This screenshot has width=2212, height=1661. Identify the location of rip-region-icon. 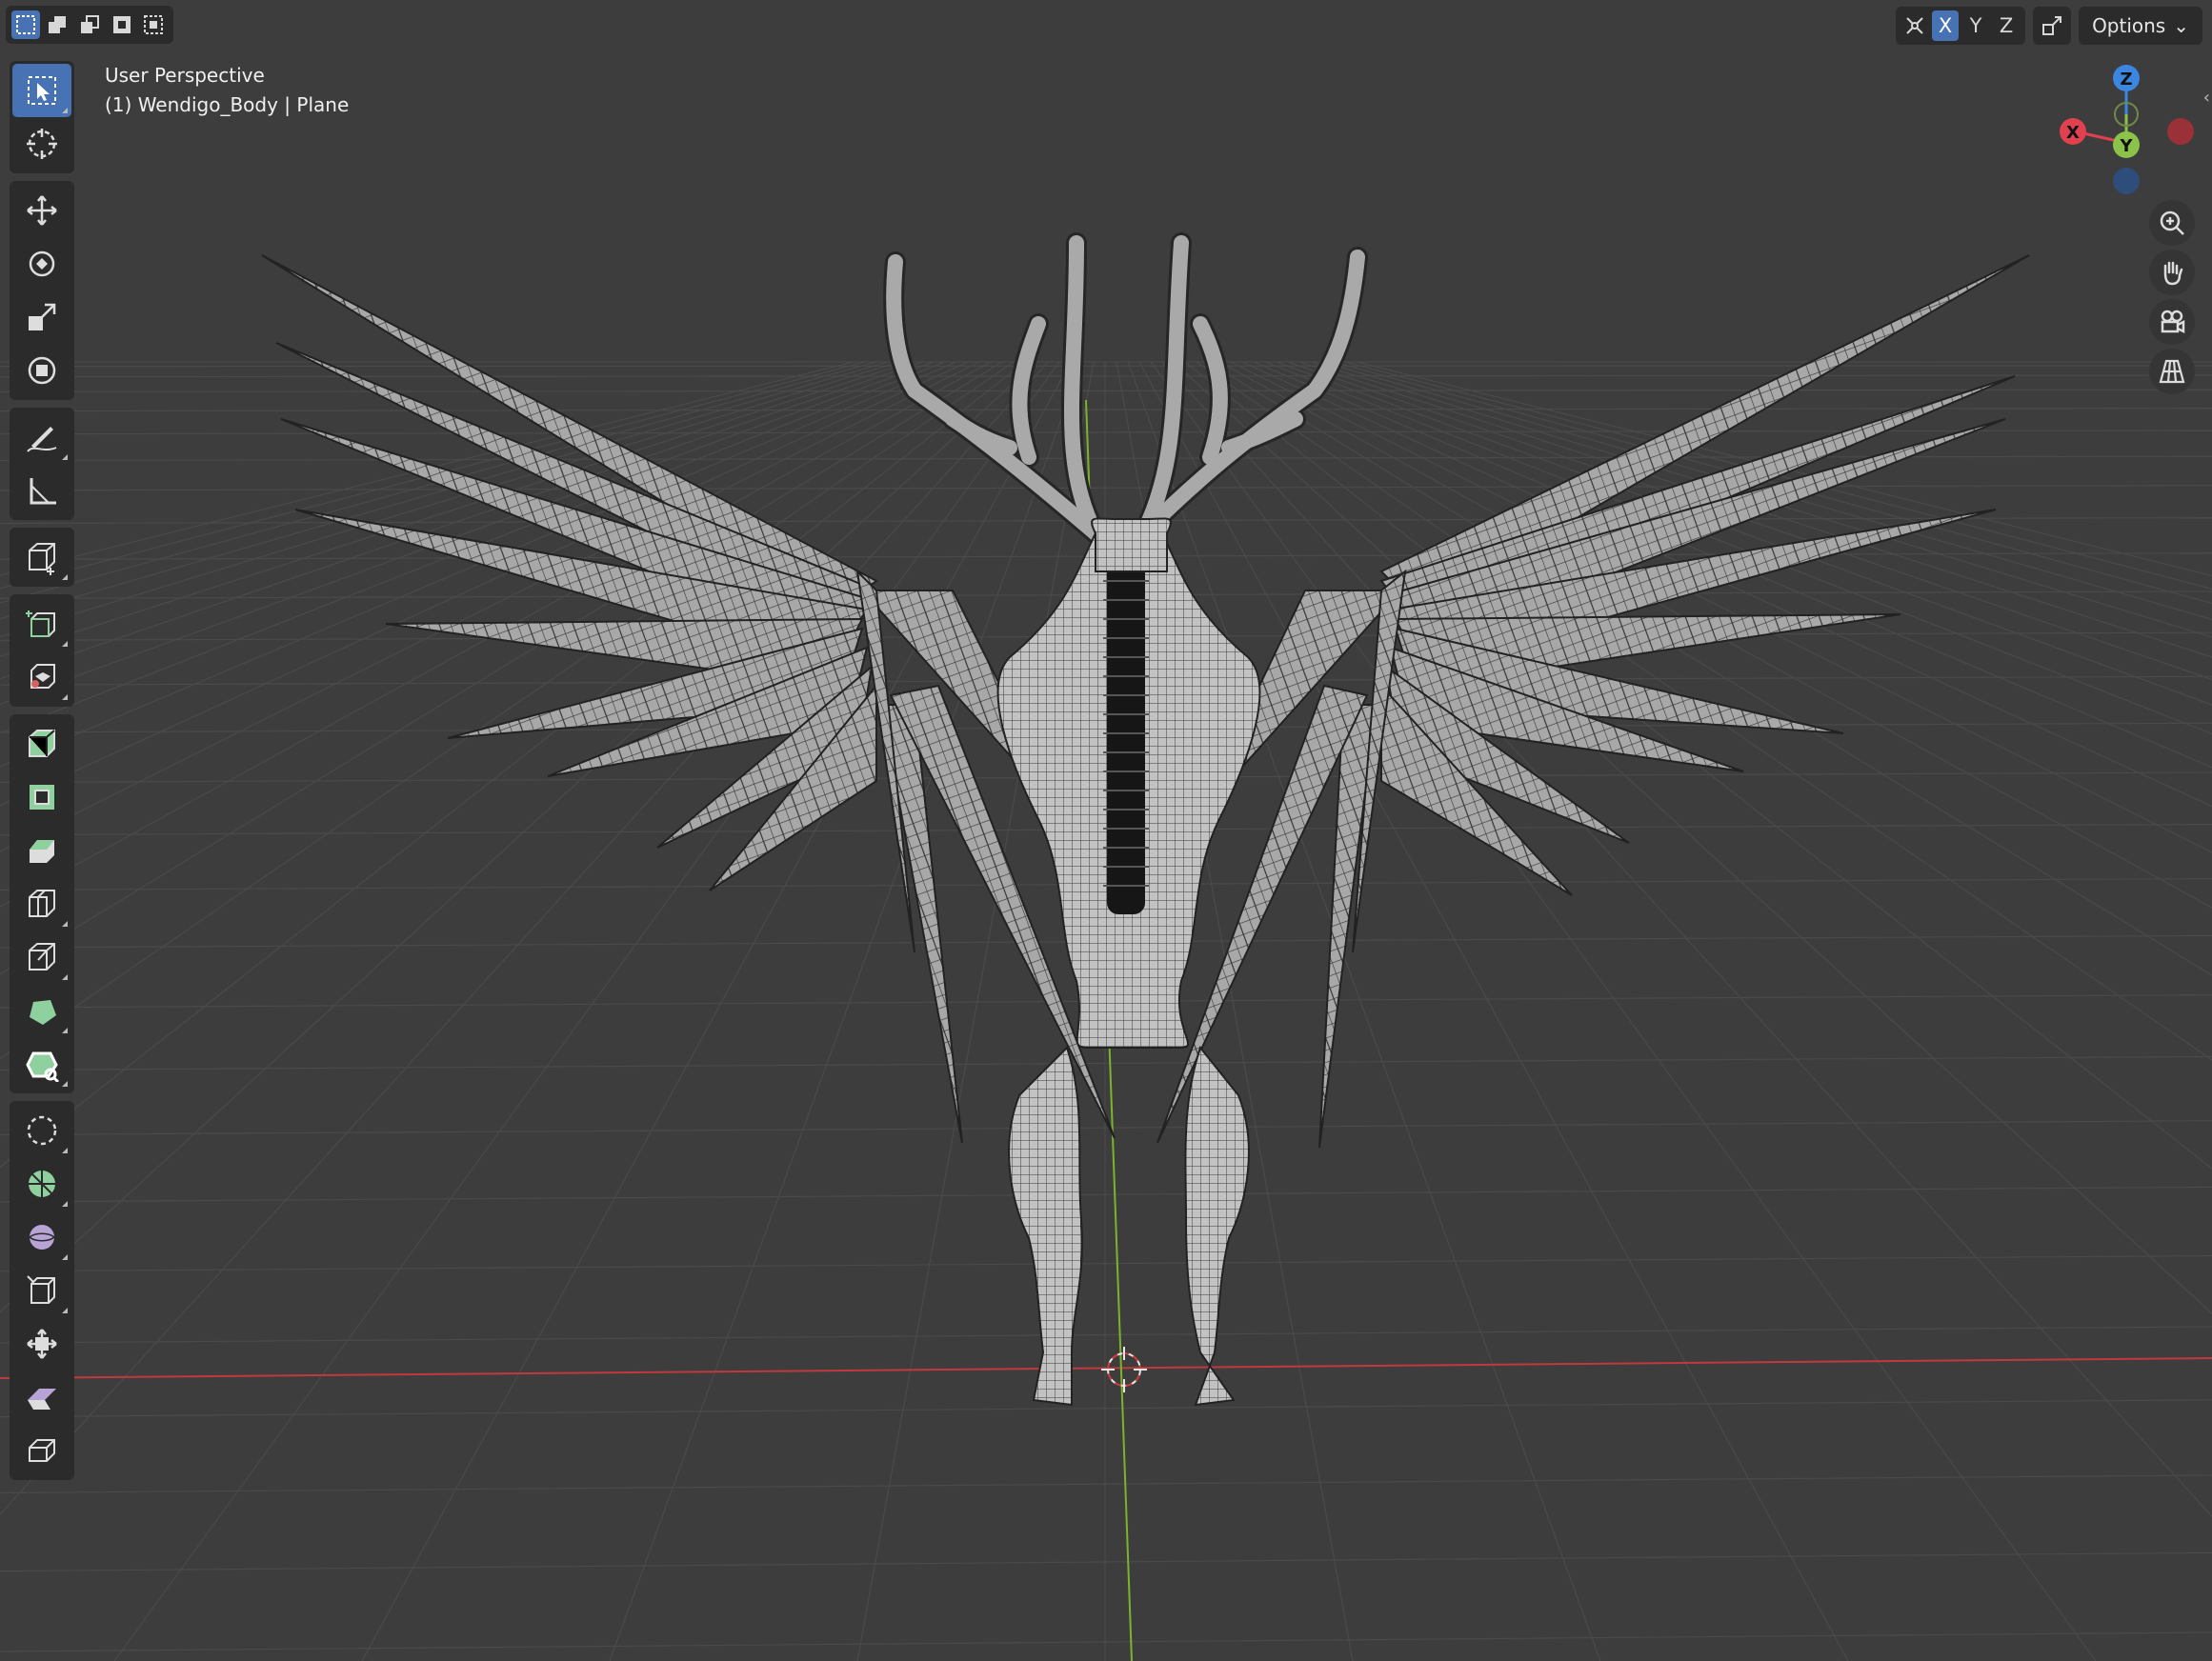
(41, 1397).